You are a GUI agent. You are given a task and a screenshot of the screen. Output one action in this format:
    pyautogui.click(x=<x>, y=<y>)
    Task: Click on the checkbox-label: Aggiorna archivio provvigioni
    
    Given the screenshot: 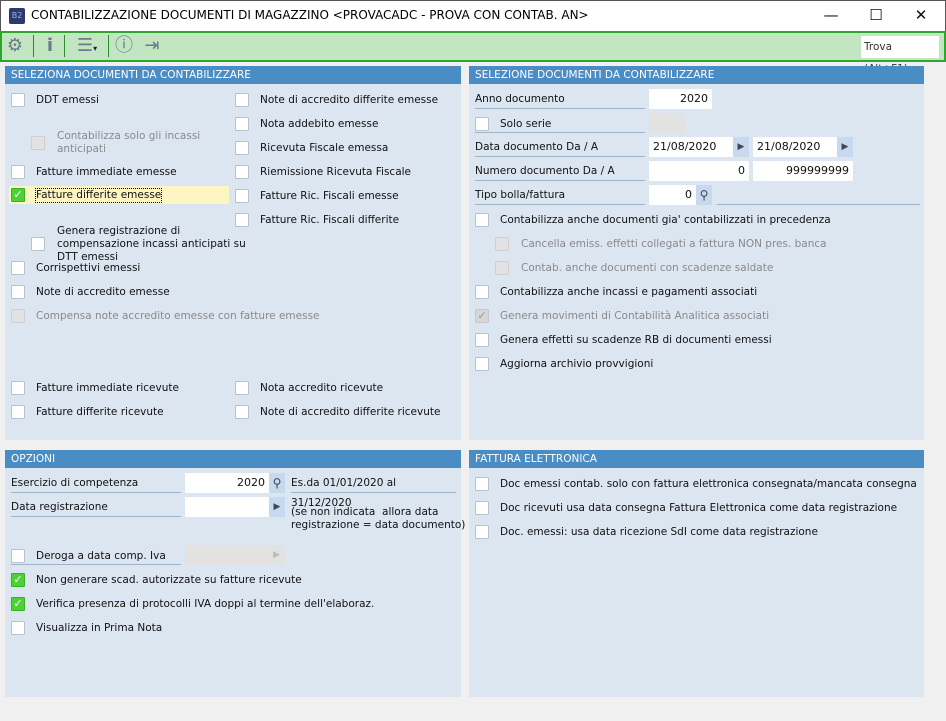 What is the action you would take?
    pyautogui.click(x=577, y=364)
    